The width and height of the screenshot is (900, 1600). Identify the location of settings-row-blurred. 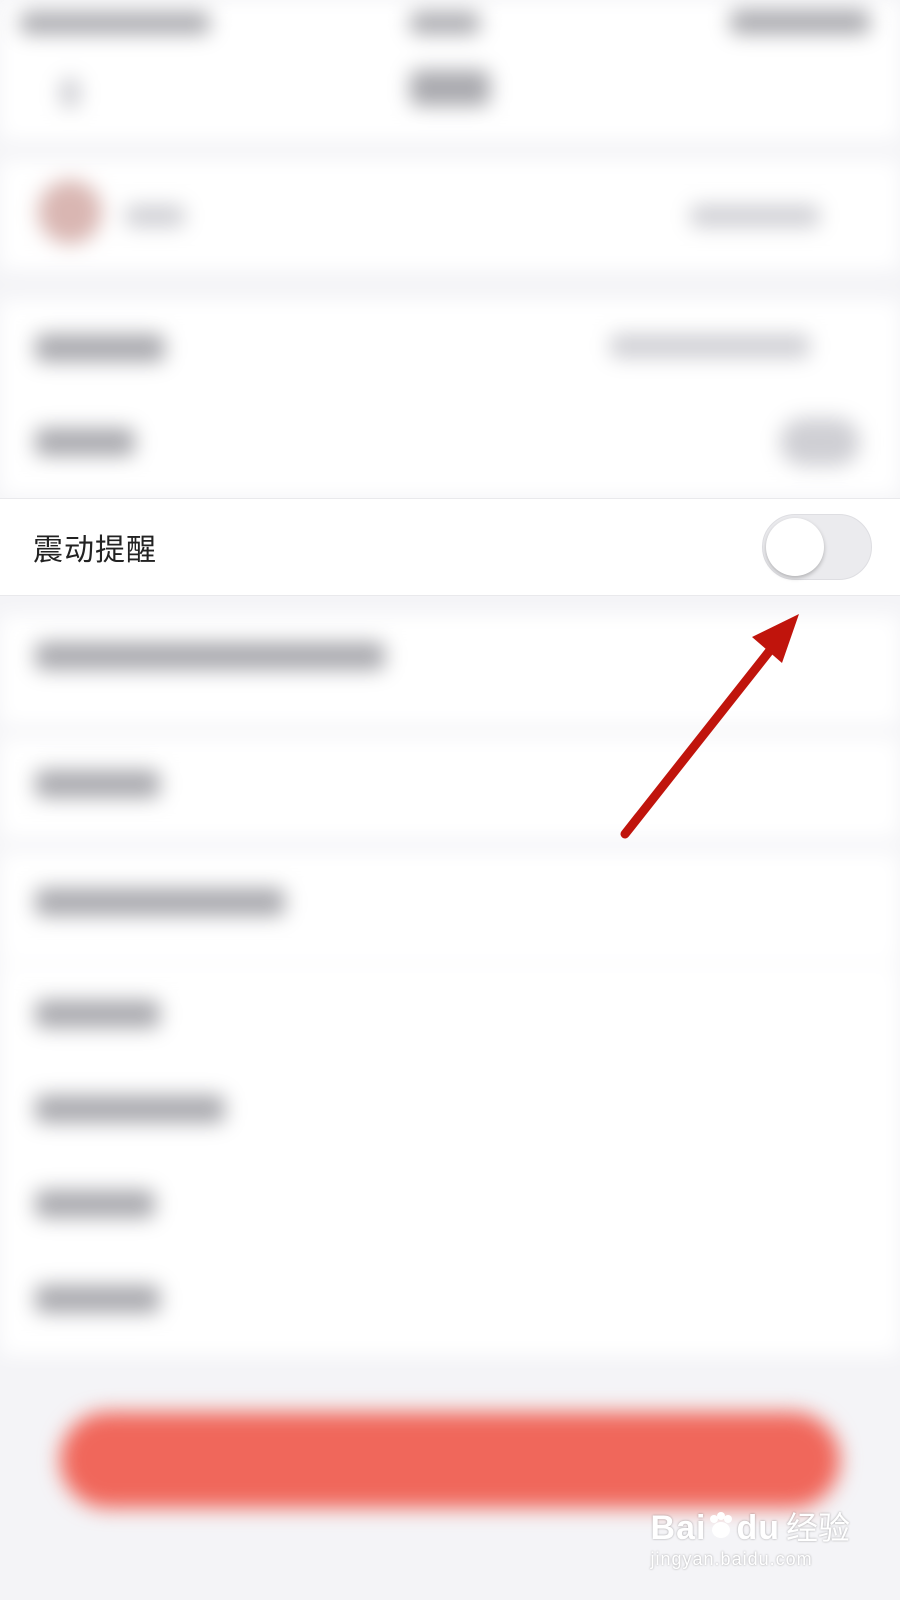
(450, 670).